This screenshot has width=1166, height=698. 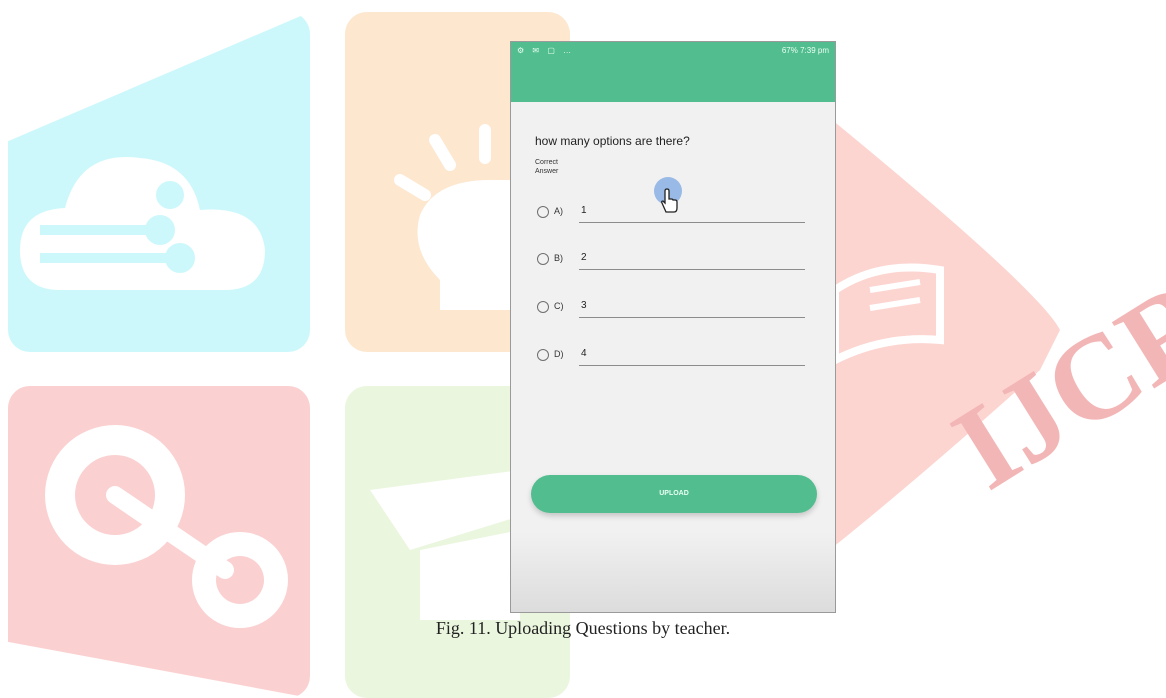 What do you see at coordinates (583, 628) in the screenshot?
I see `figure-caption: Fig. 11. Uploading Questions by teacher.` at bounding box center [583, 628].